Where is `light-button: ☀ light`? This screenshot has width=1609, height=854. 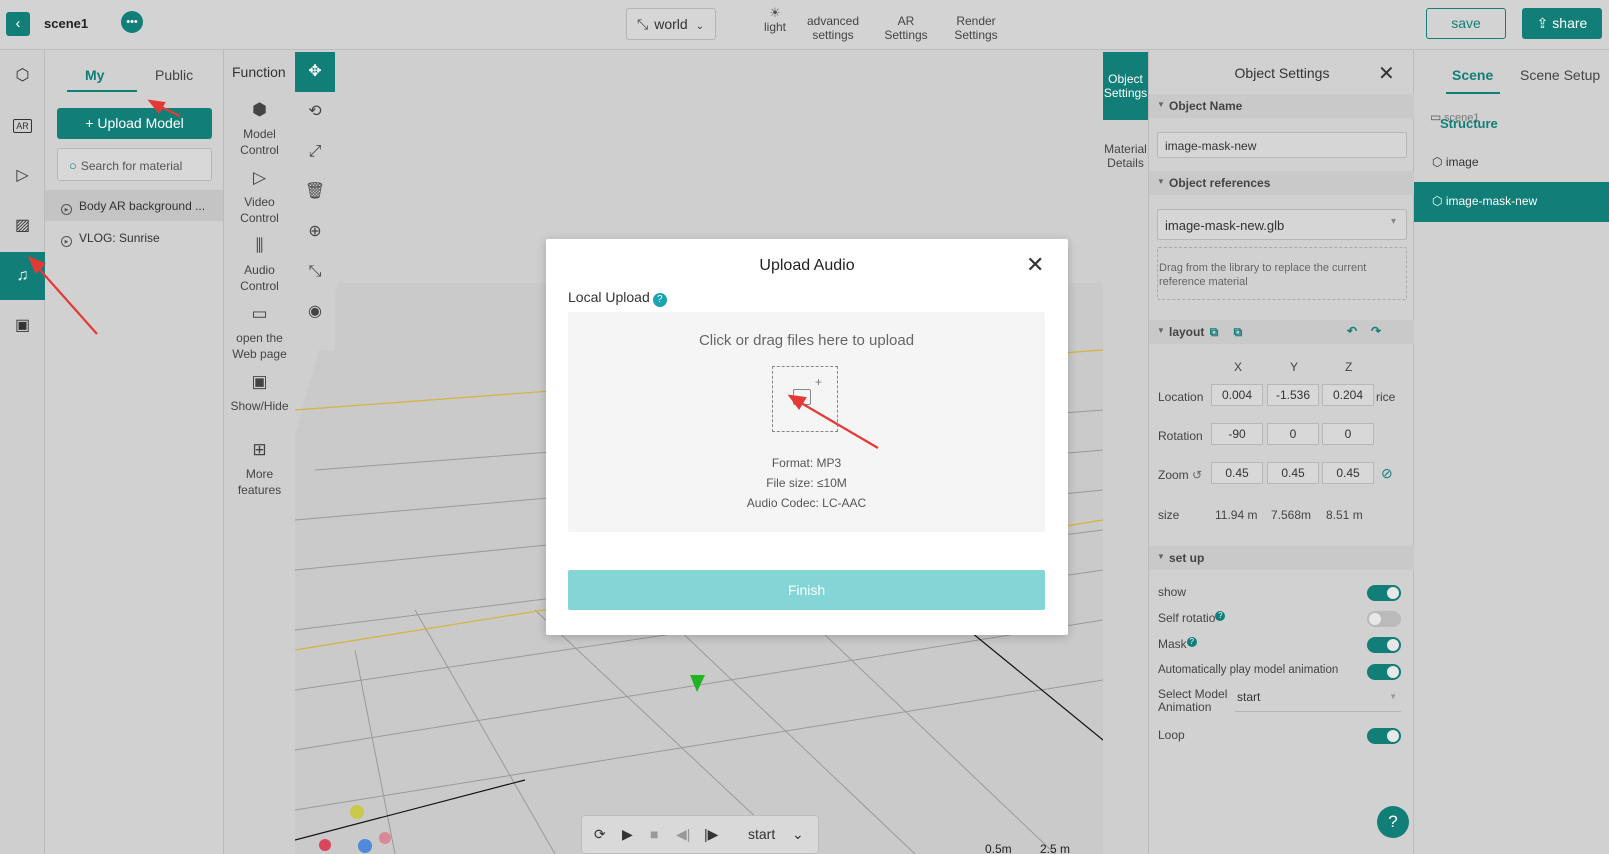
light-button: ☀ light is located at coordinates (775, 20).